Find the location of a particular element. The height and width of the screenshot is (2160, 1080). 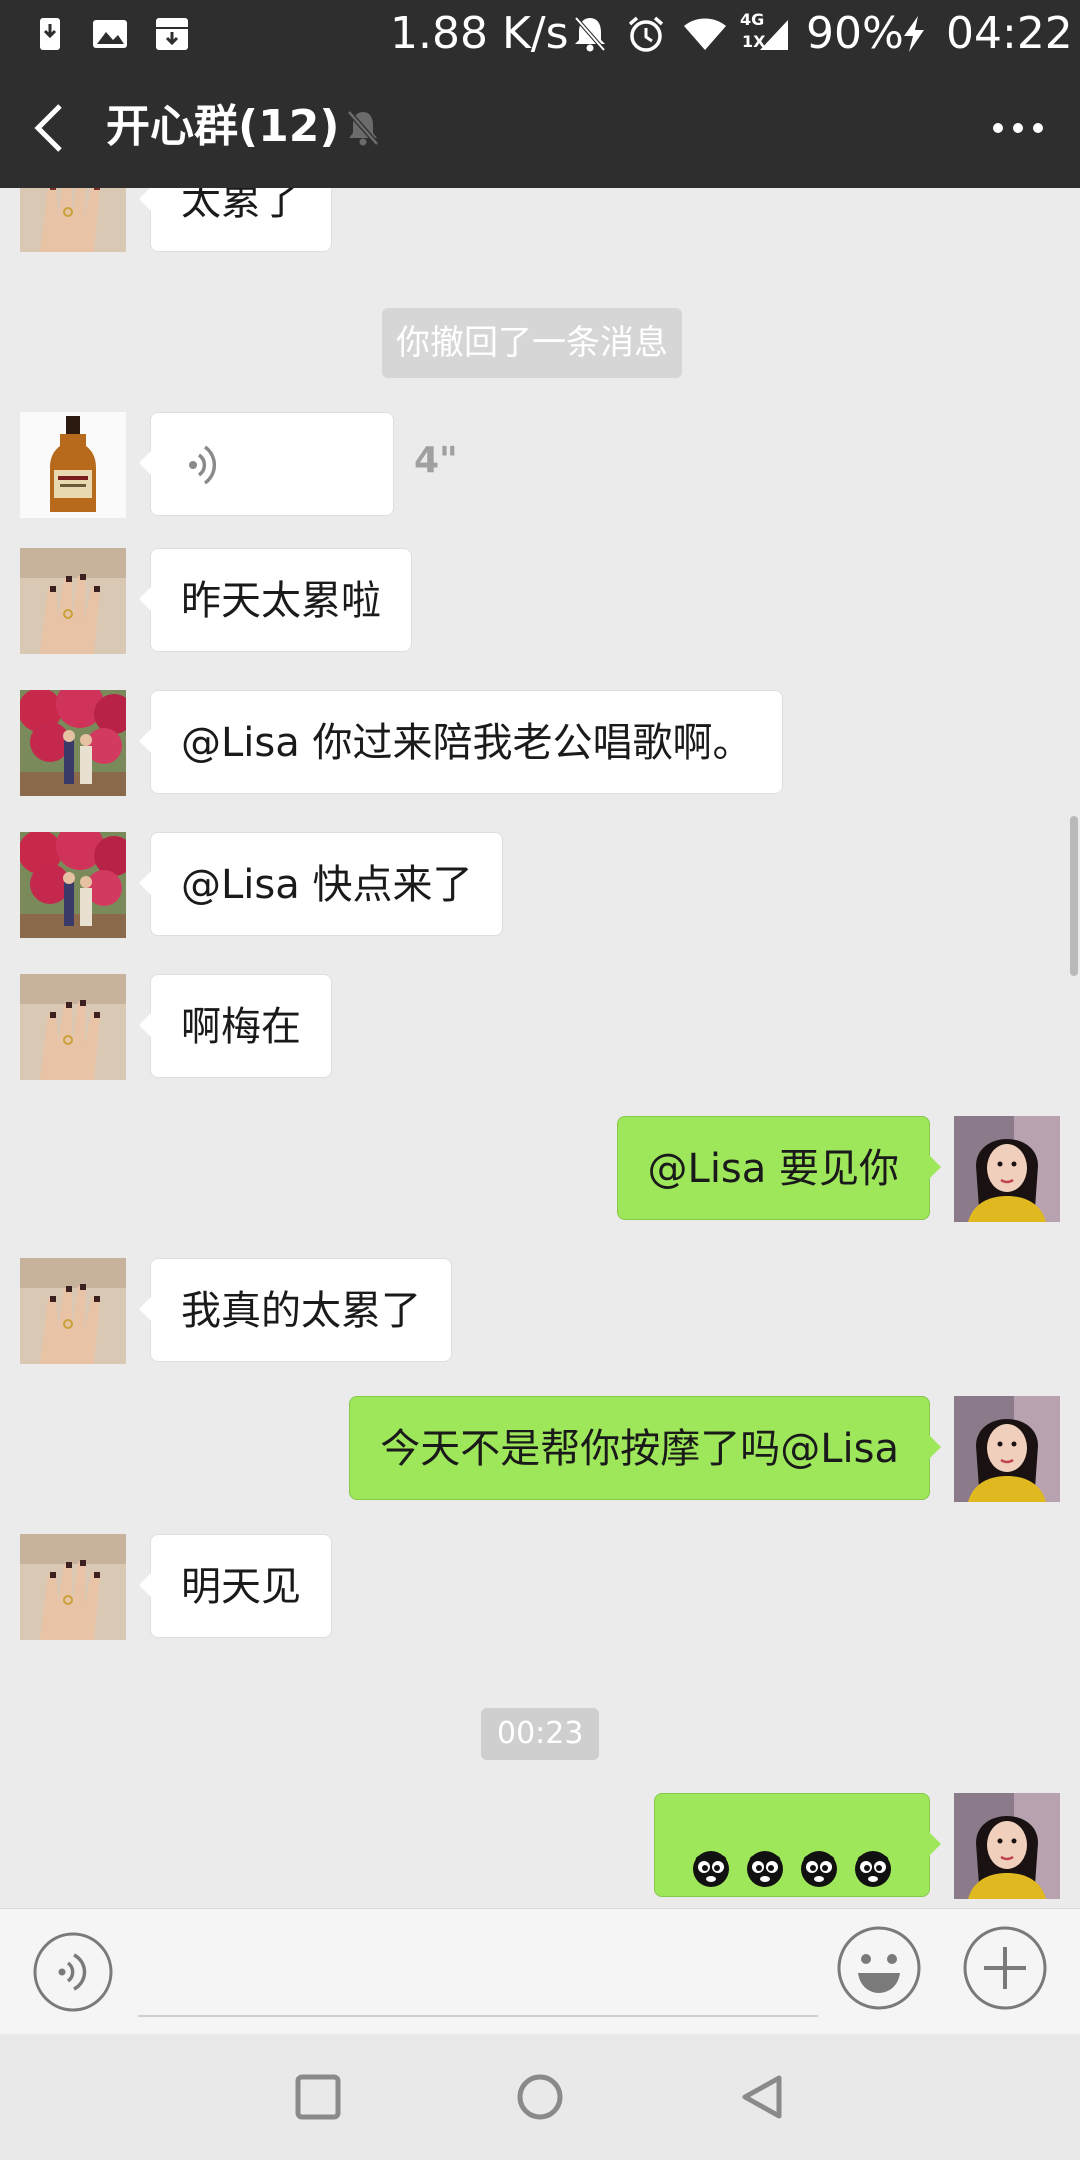

timestamp: 00:23 is located at coordinates (540, 1734).